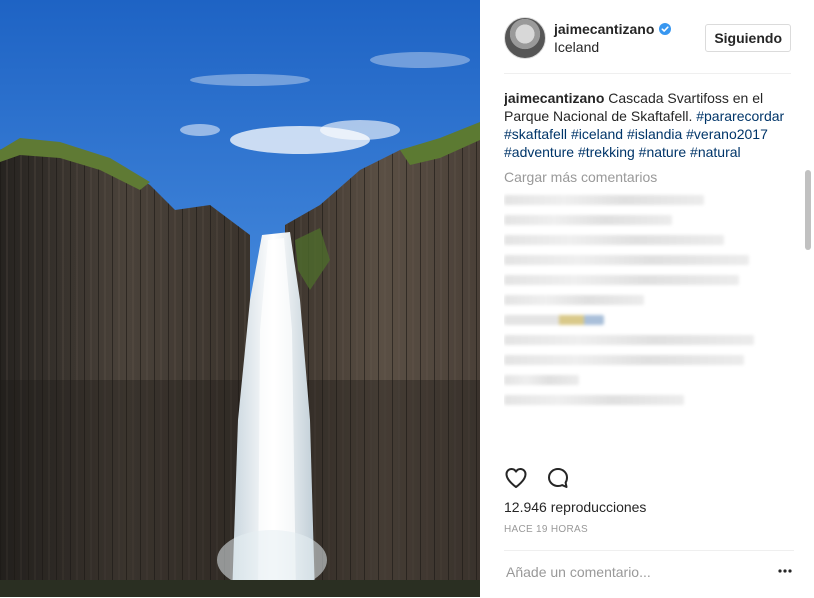  What do you see at coordinates (740, 116) in the screenshot?
I see `hashtag: #pararecordar` at bounding box center [740, 116].